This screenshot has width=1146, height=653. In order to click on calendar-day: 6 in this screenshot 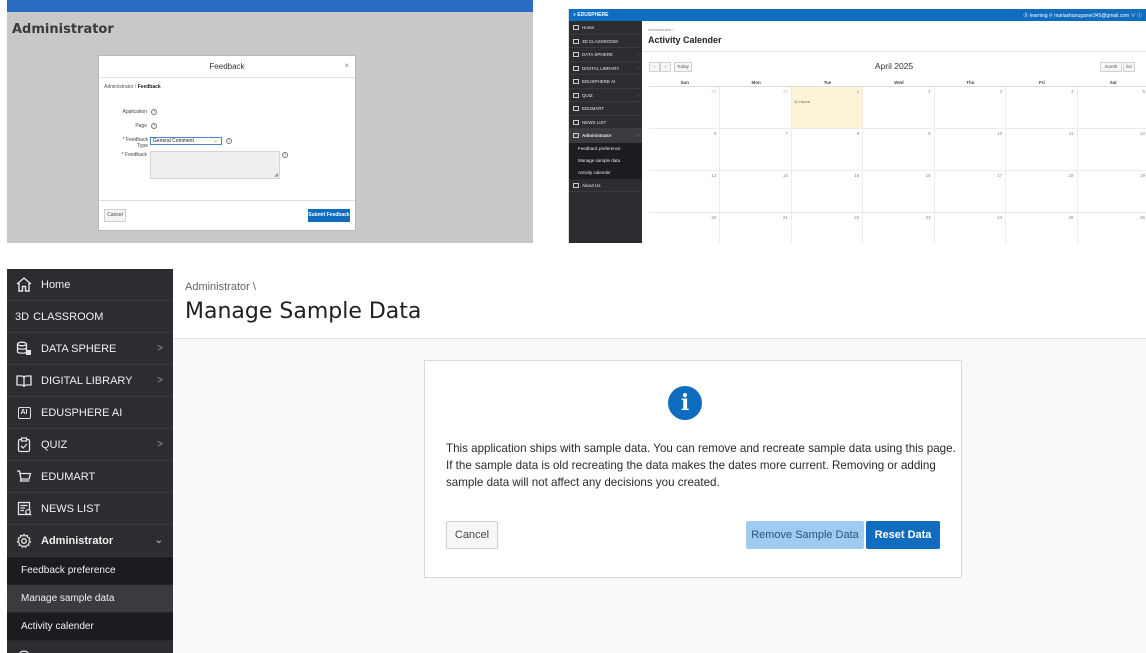, I will do `click(685, 150)`.